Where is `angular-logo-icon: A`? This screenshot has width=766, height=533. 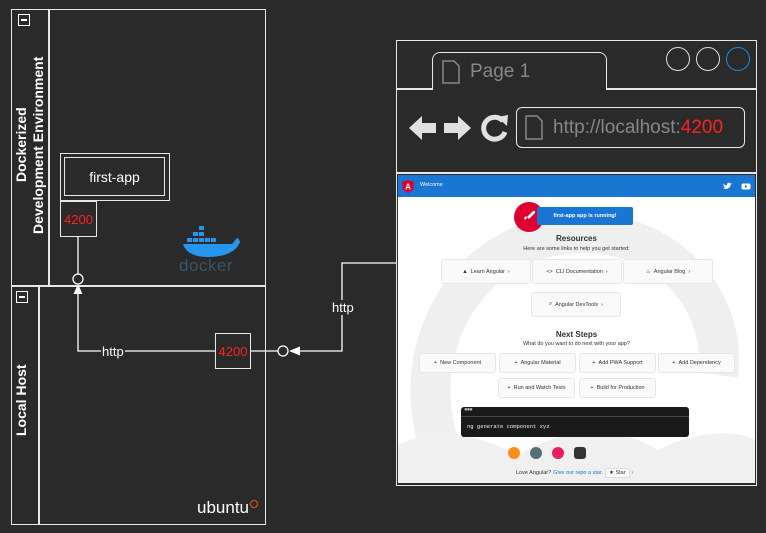
angular-logo-icon: A is located at coordinates (408, 186).